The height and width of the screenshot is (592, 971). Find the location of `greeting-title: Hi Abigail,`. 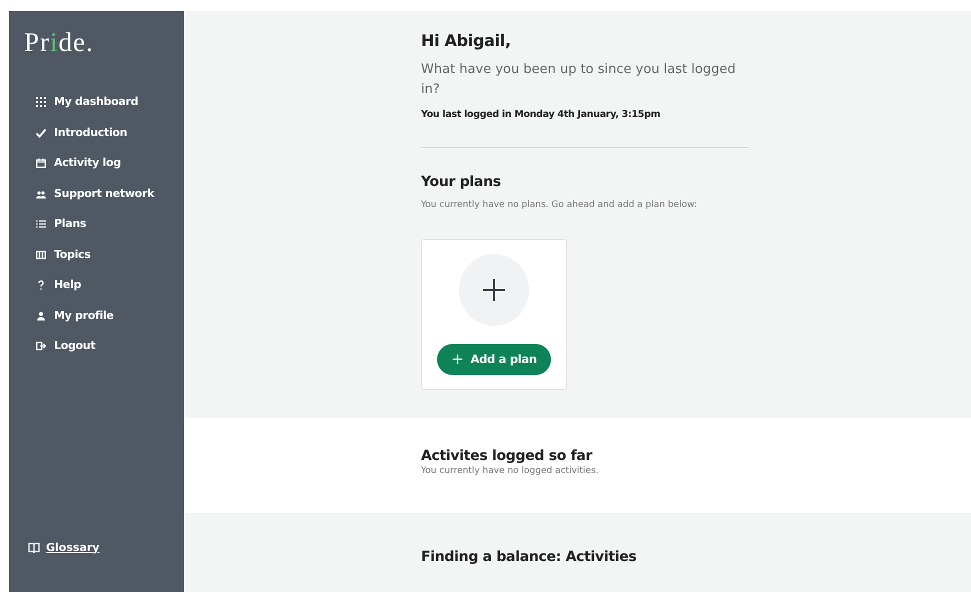

greeting-title: Hi Abigail, is located at coordinates (466, 40).